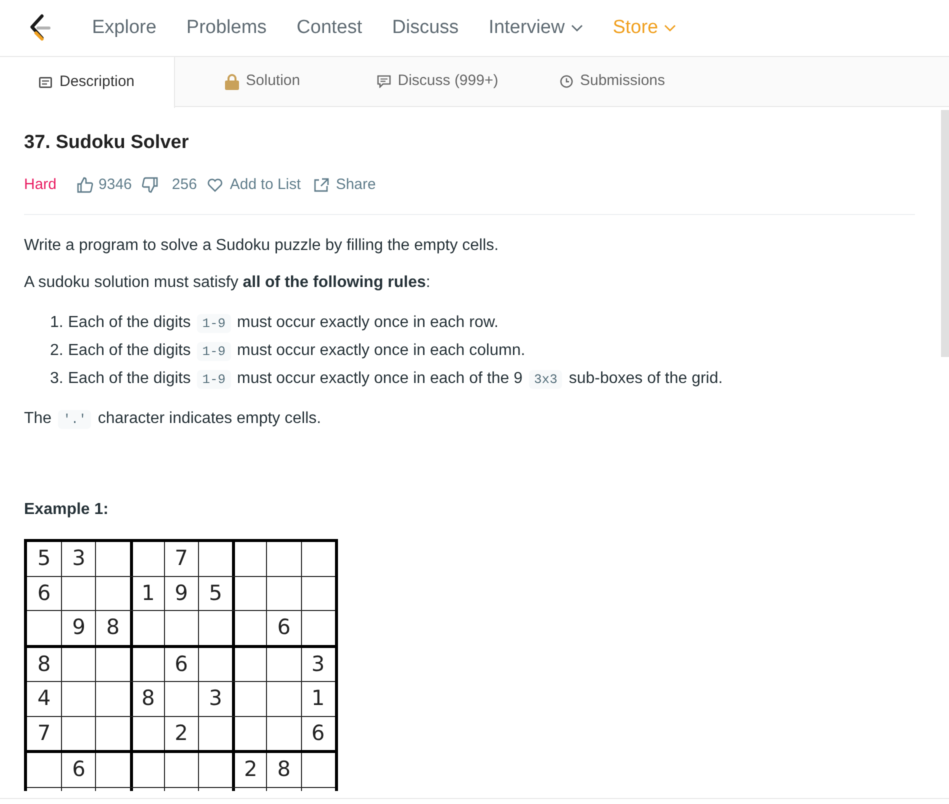  I want to click on like-count: 9346, so click(115, 184).